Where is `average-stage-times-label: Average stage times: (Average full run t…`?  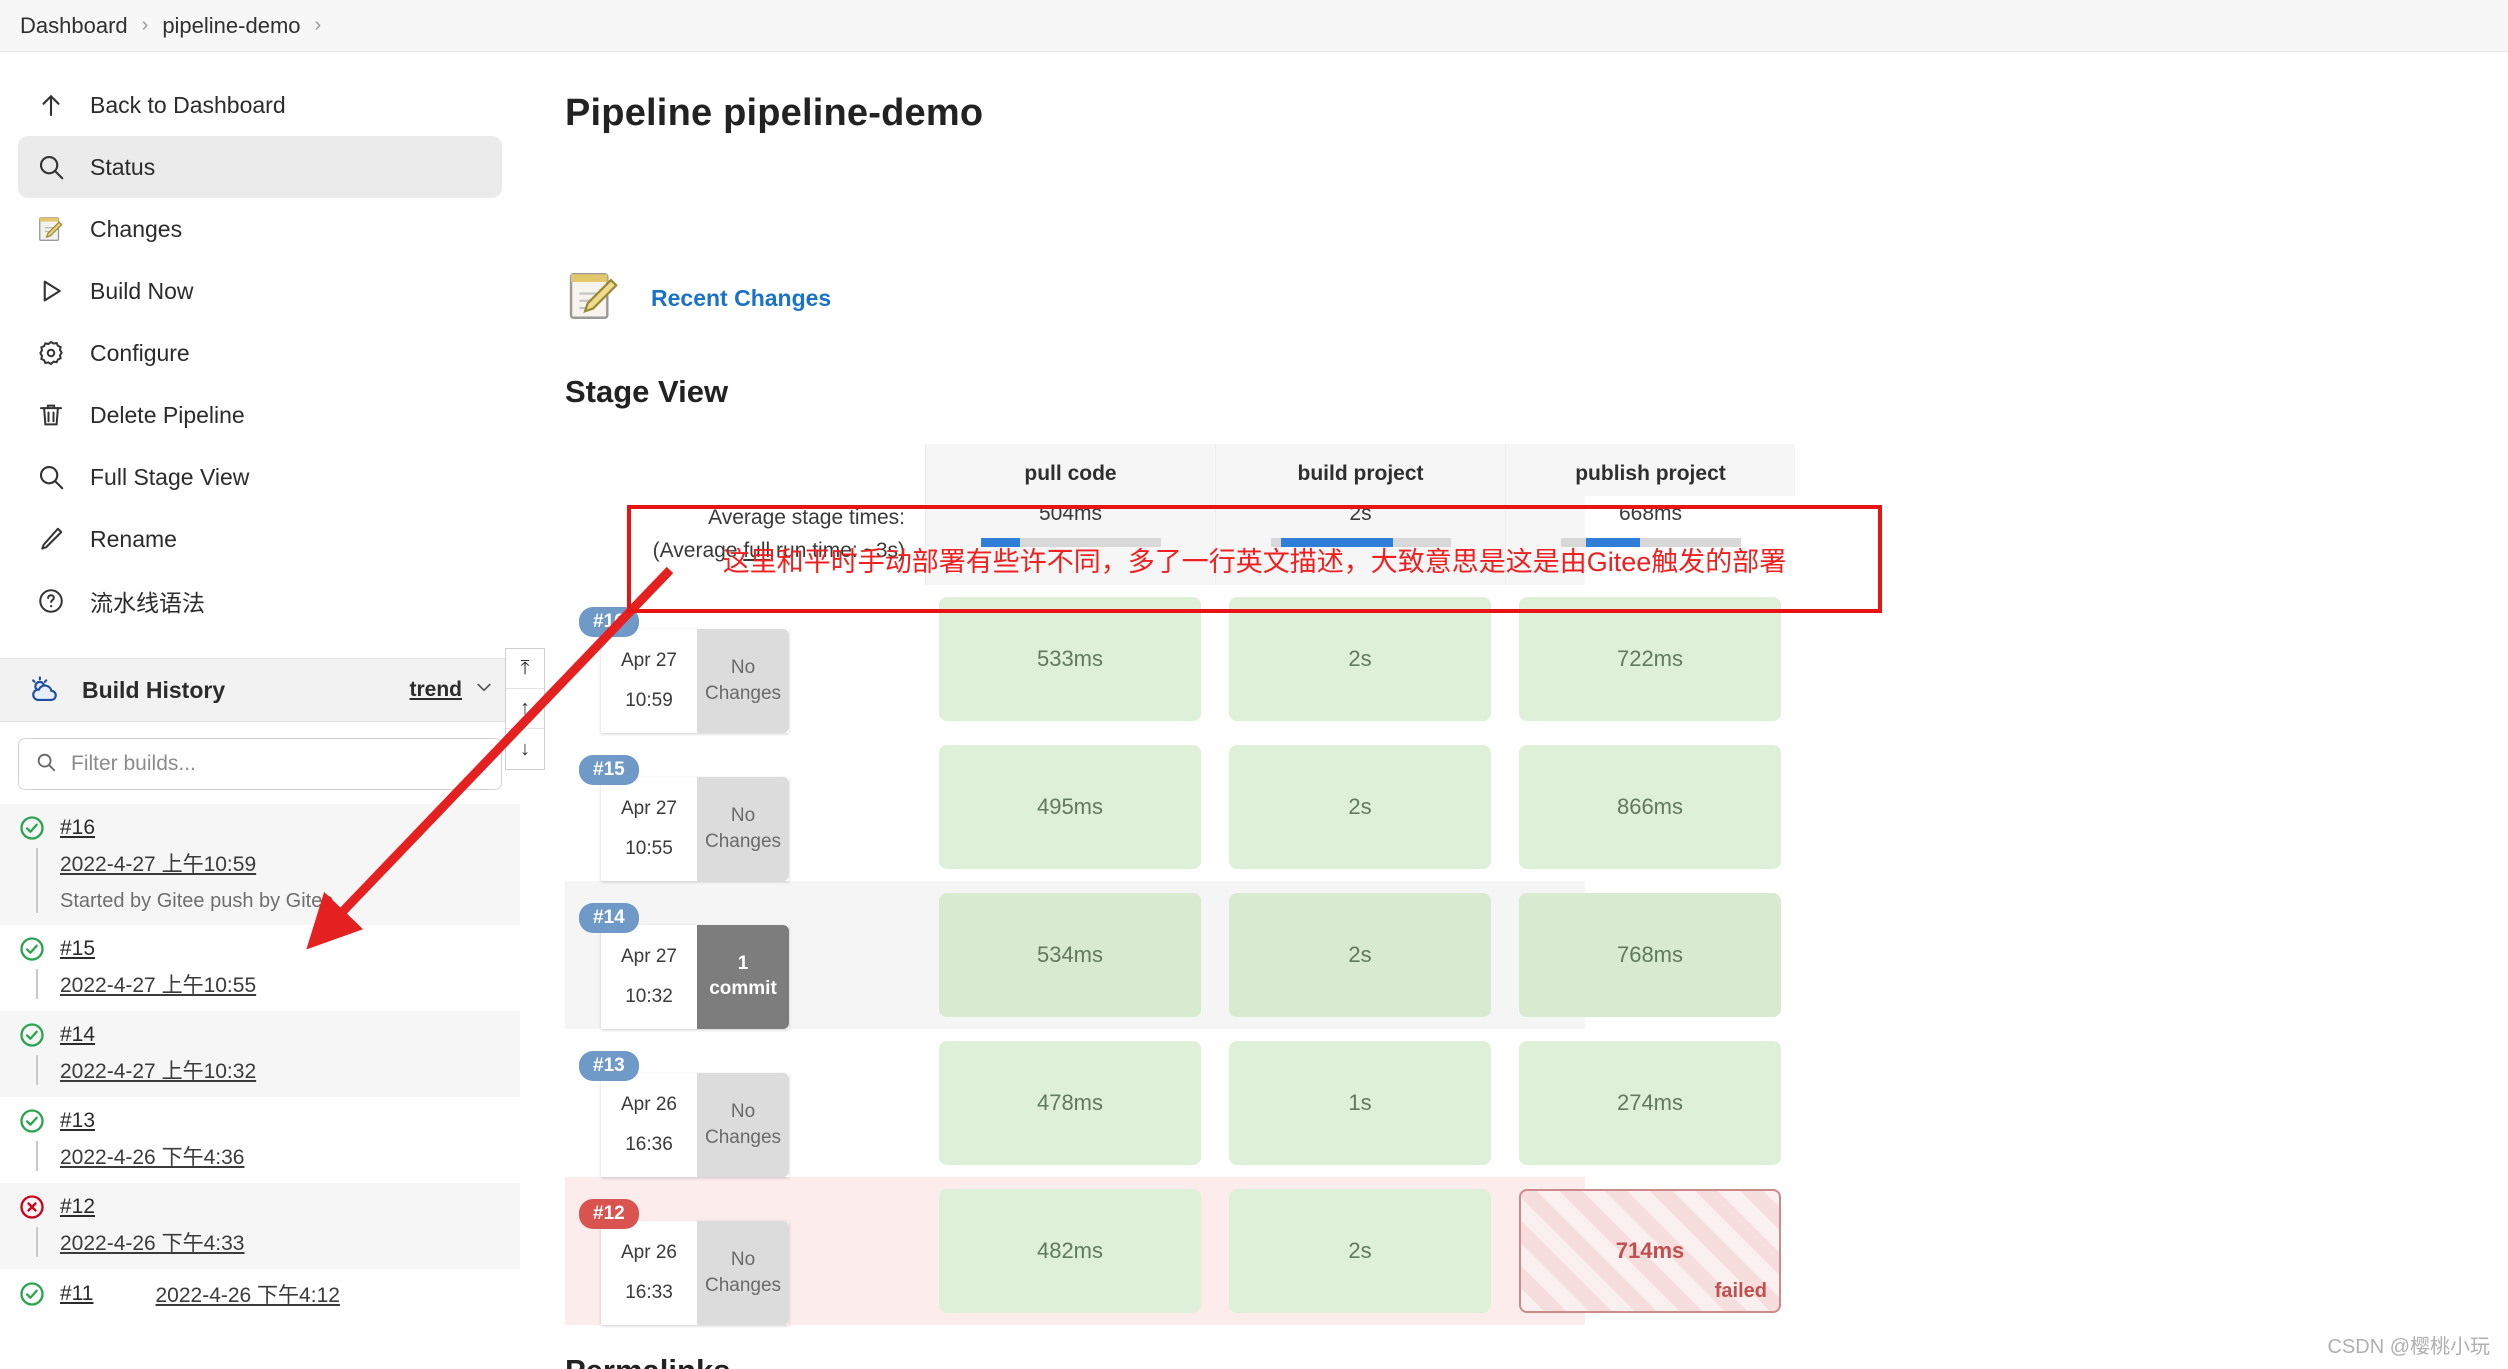 average-stage-times-label: Average stage times: (Average full run t… is located at coordinates (745, 541).